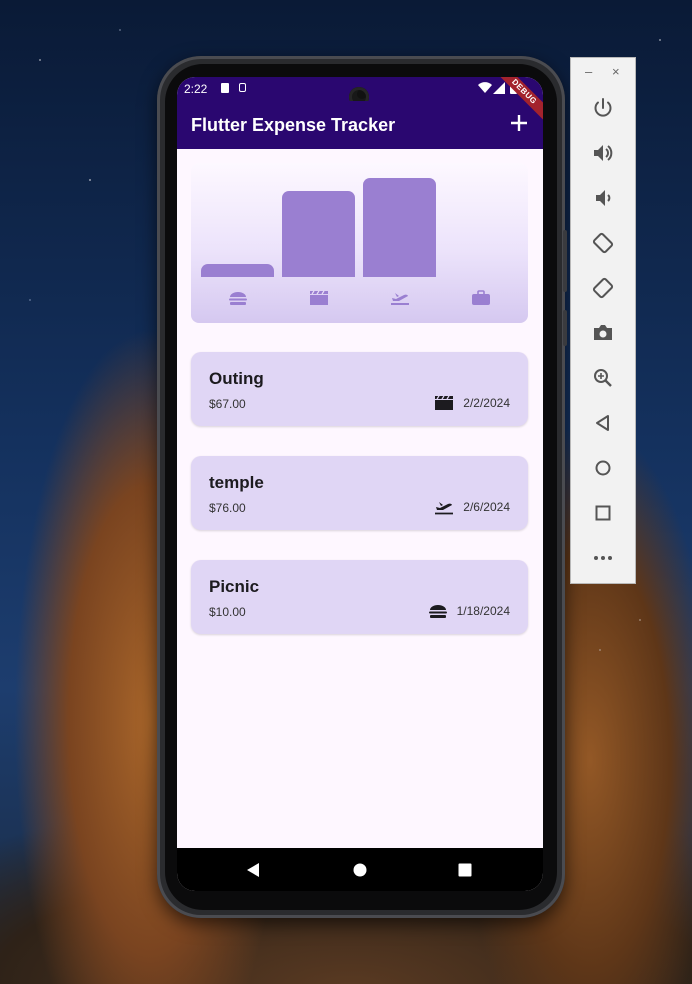 The height and width of the screenshot is (984, 692). Describe the element at coordinates (227, 508) in the screenshot. I see `expense-amount: $76.00` at that location.